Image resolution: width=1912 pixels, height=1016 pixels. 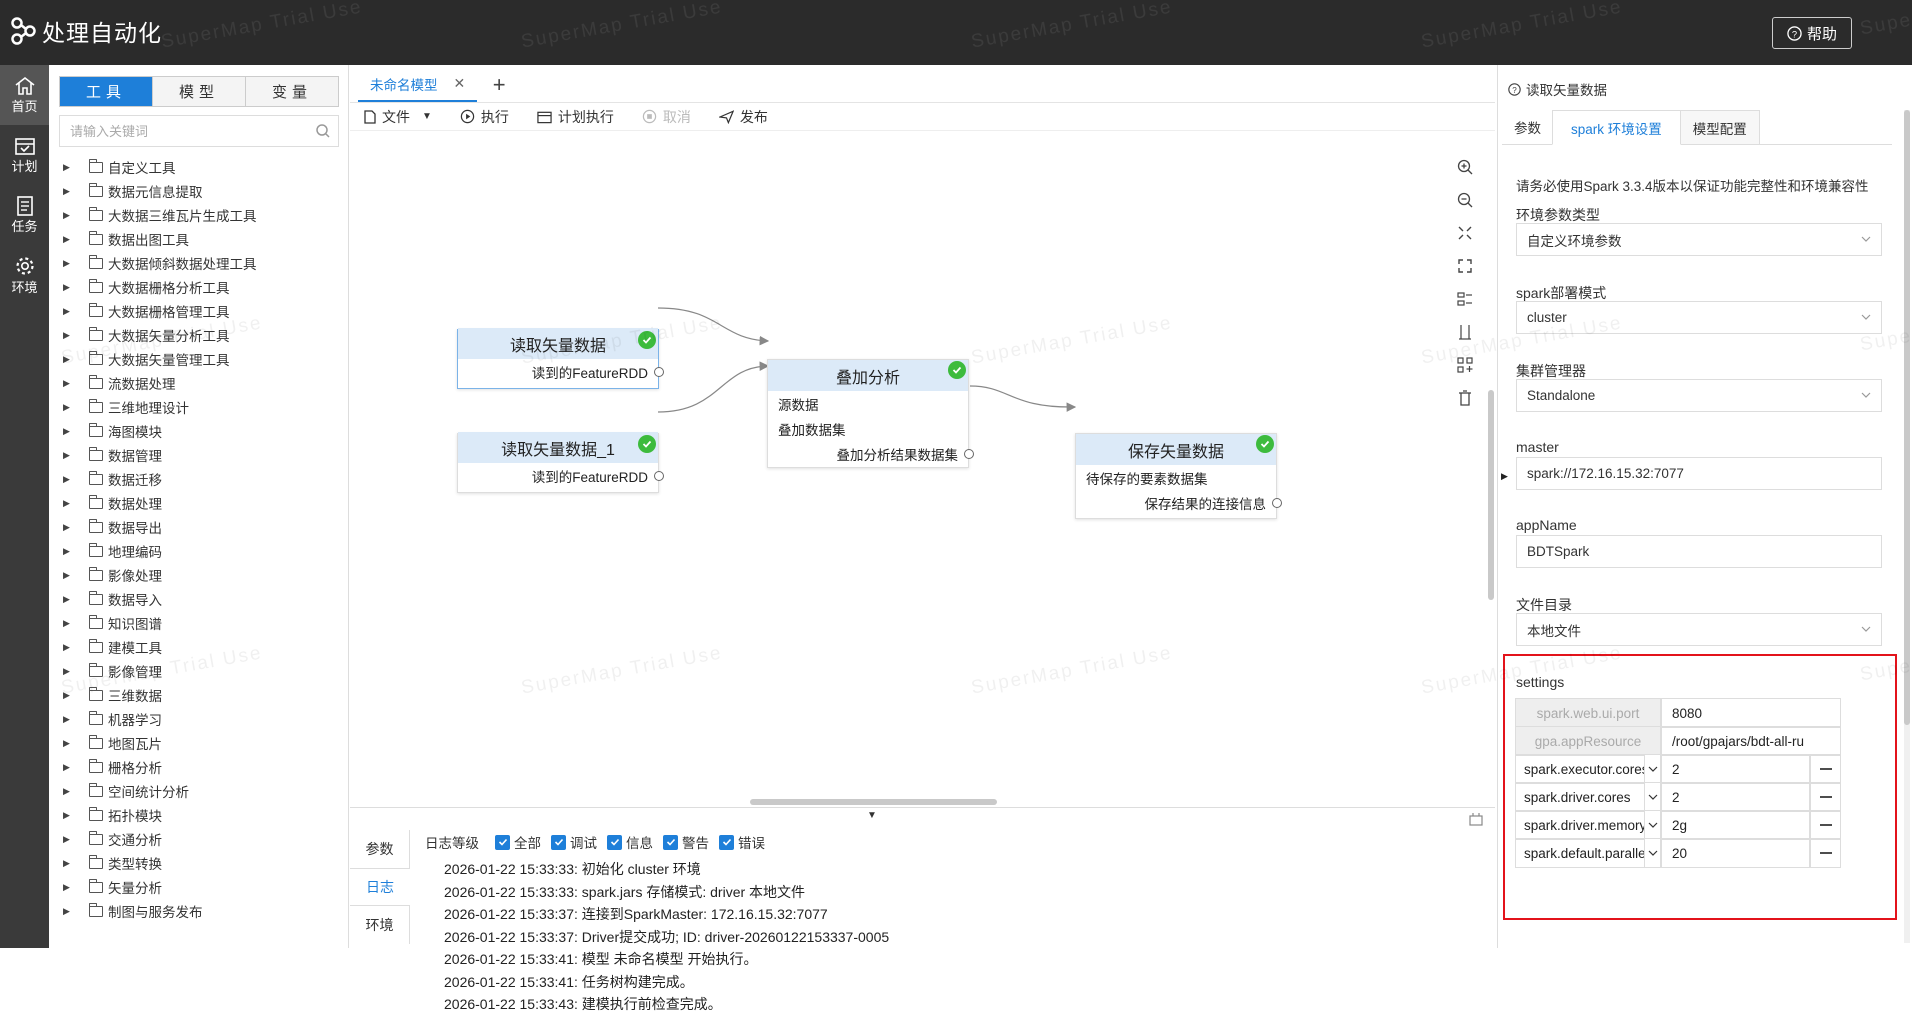 I want to click on tree-item: ▶ 大数据矢量分析工具, so click(x=199, y=335).